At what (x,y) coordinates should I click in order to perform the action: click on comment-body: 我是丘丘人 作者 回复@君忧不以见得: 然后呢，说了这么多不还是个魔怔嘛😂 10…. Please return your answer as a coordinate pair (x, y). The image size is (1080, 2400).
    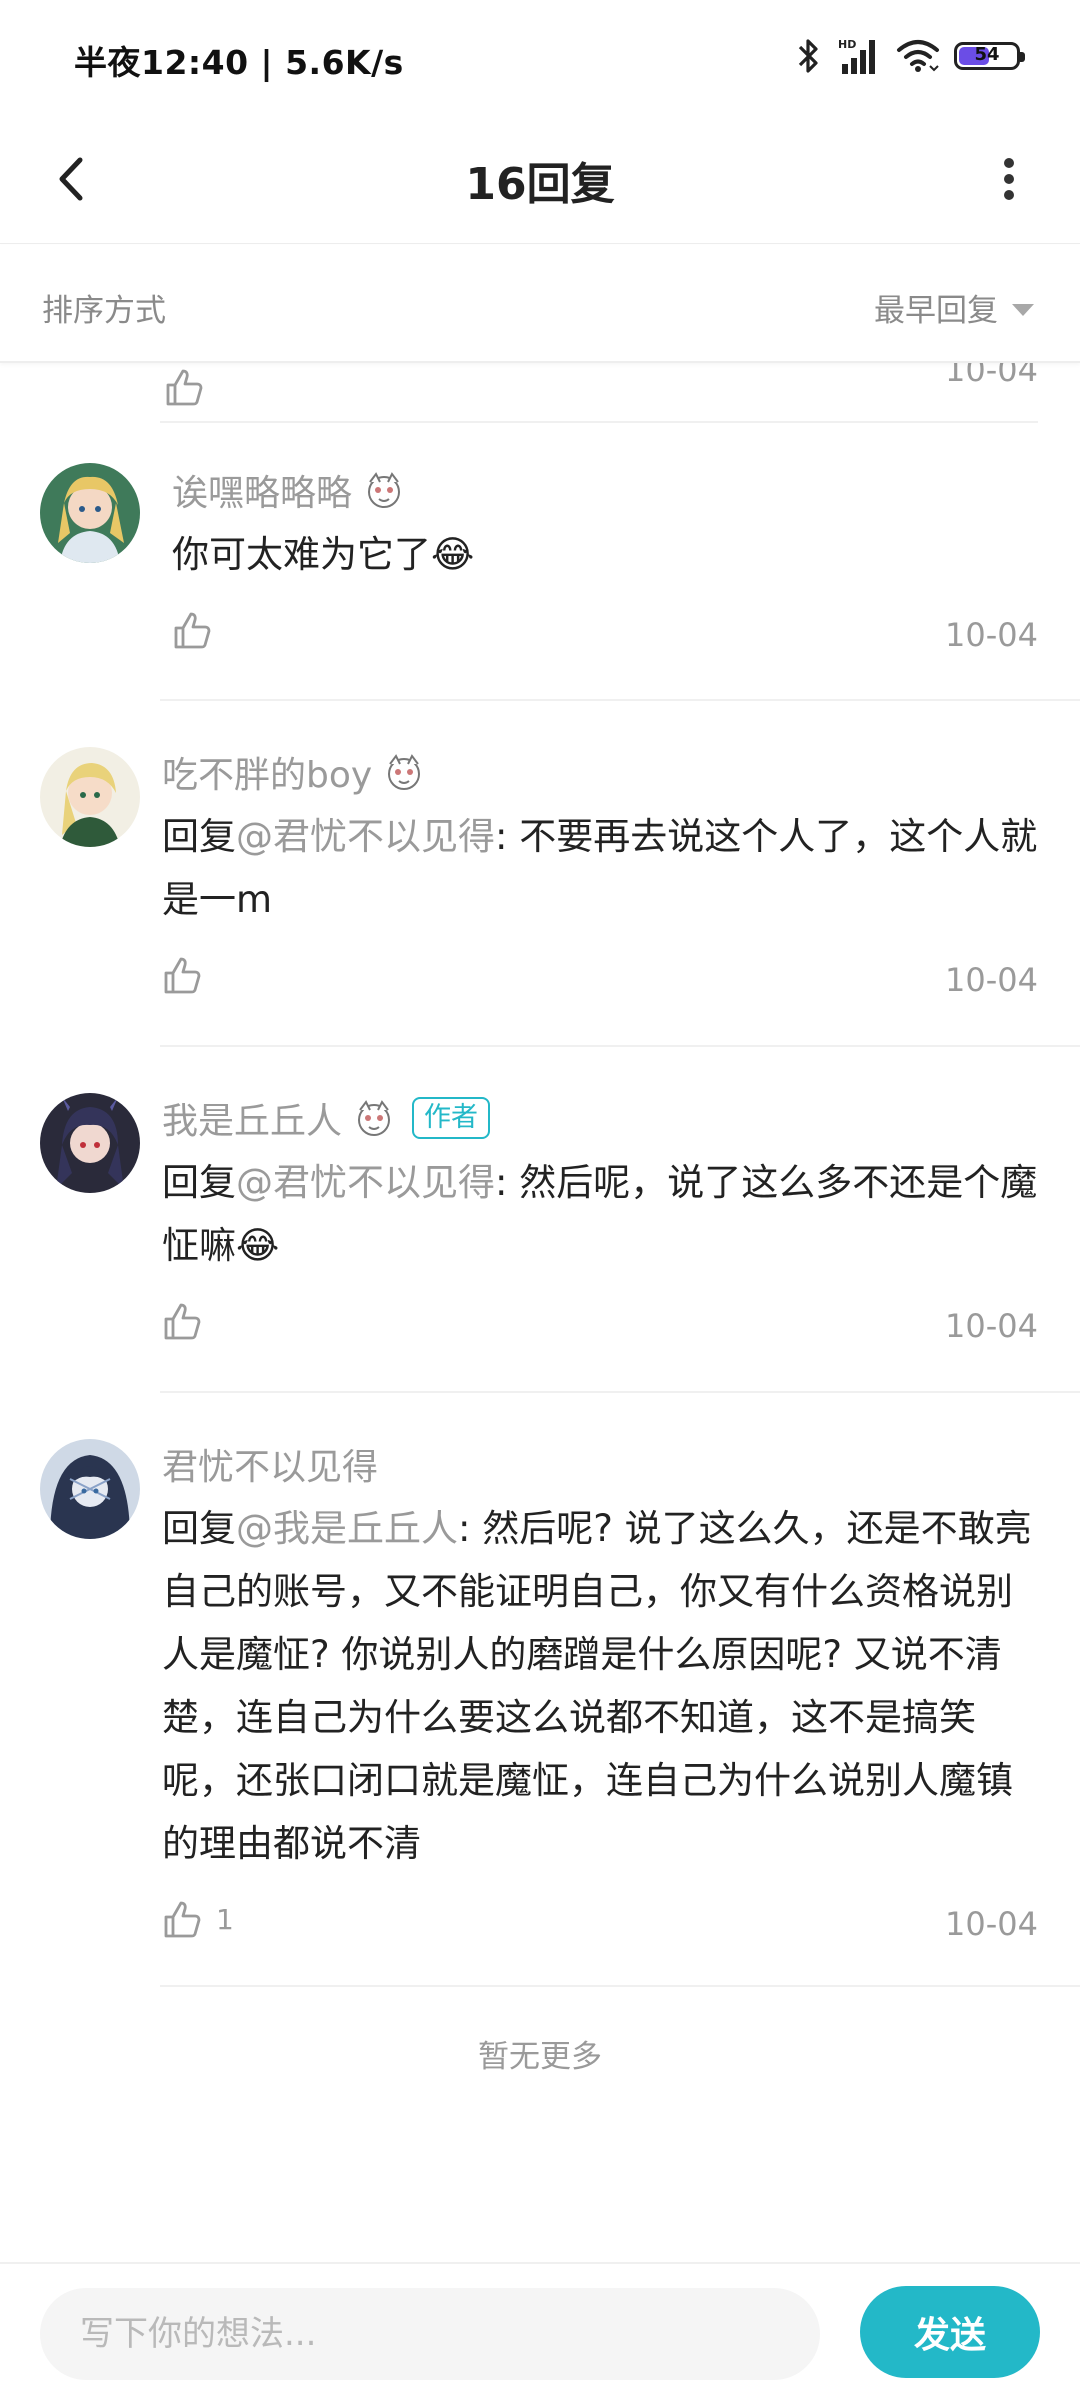
    Looking at the image, I should click on (600, 1227).